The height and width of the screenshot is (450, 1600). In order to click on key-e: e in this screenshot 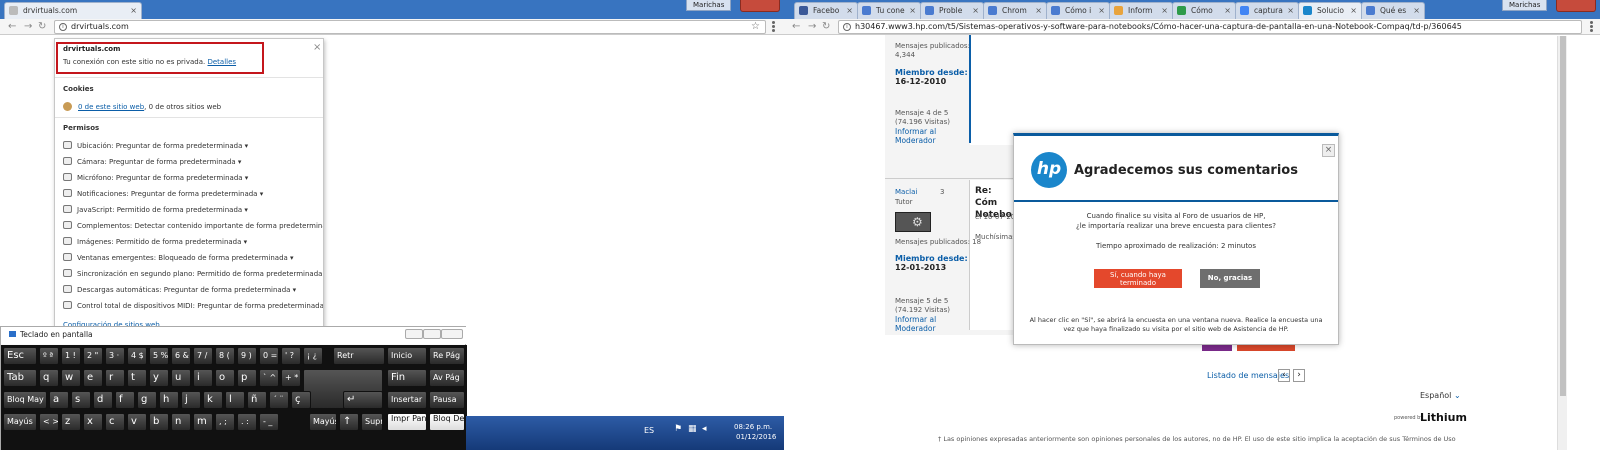, I will do `click(93, 378)`.